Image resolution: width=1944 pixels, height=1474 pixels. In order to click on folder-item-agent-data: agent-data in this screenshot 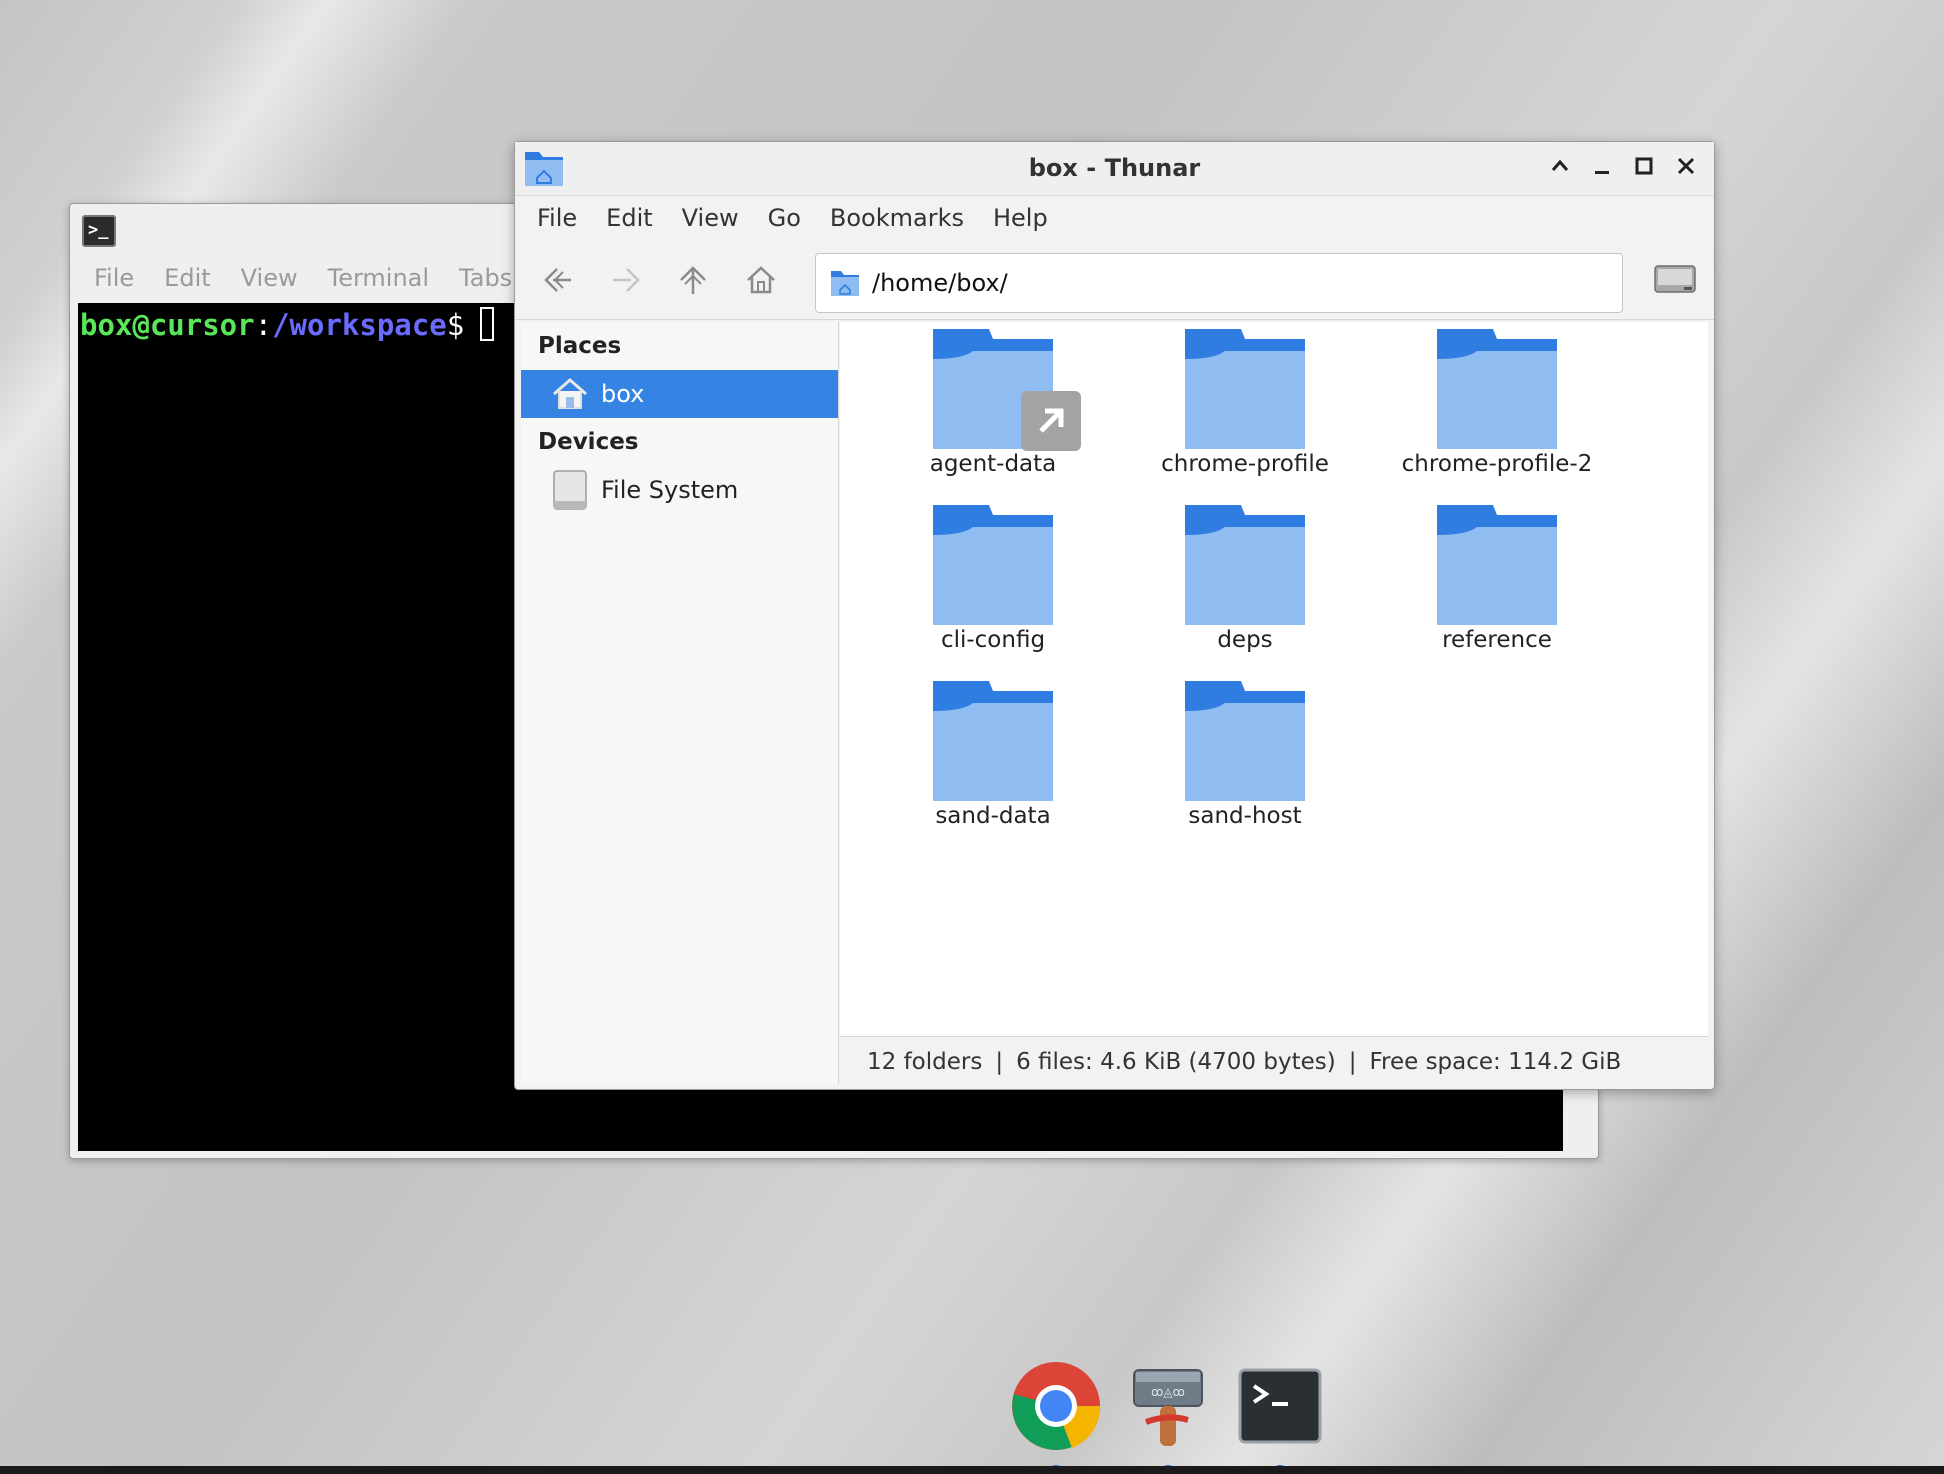, I will do `click(993, 403)`.